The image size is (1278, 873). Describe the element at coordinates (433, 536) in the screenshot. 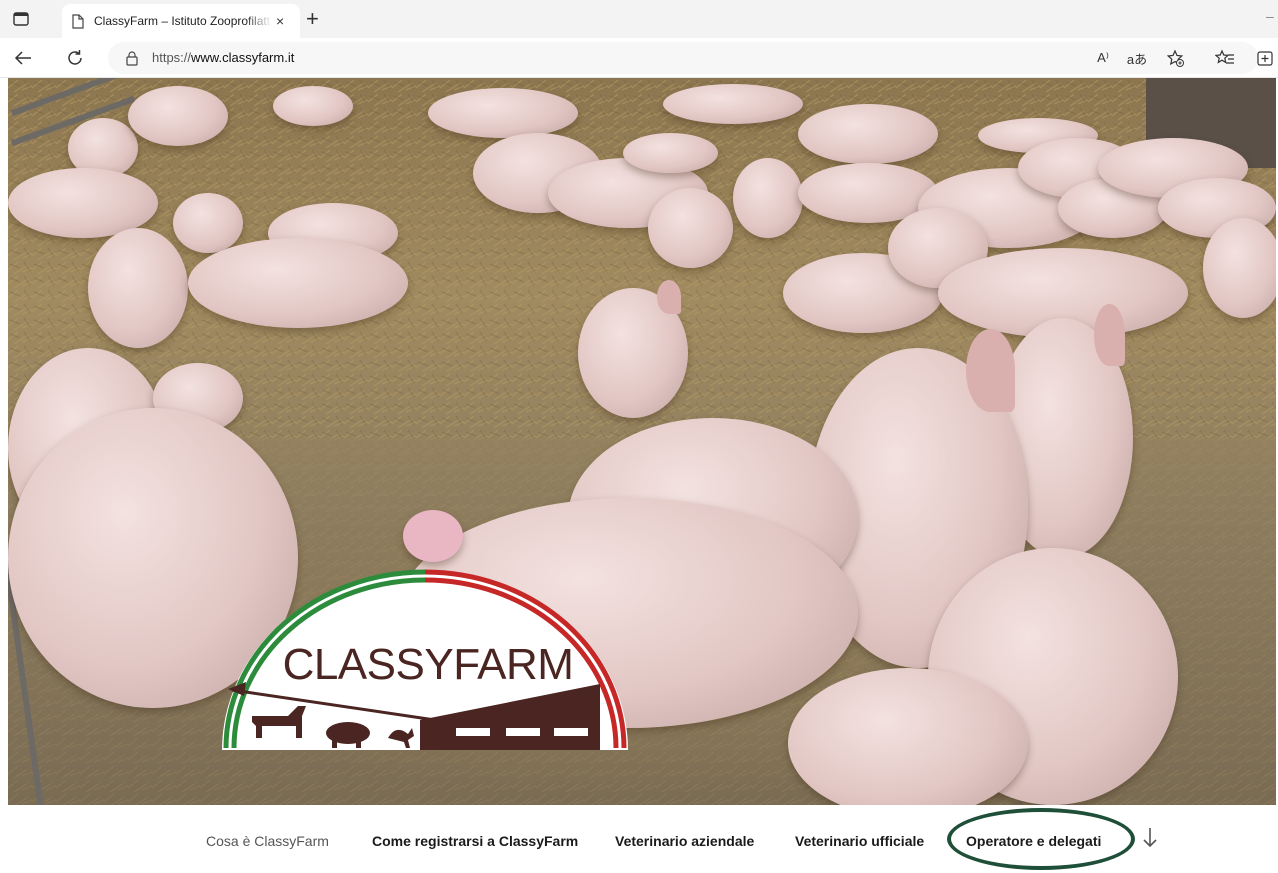

I see `pig-tail` at that location.